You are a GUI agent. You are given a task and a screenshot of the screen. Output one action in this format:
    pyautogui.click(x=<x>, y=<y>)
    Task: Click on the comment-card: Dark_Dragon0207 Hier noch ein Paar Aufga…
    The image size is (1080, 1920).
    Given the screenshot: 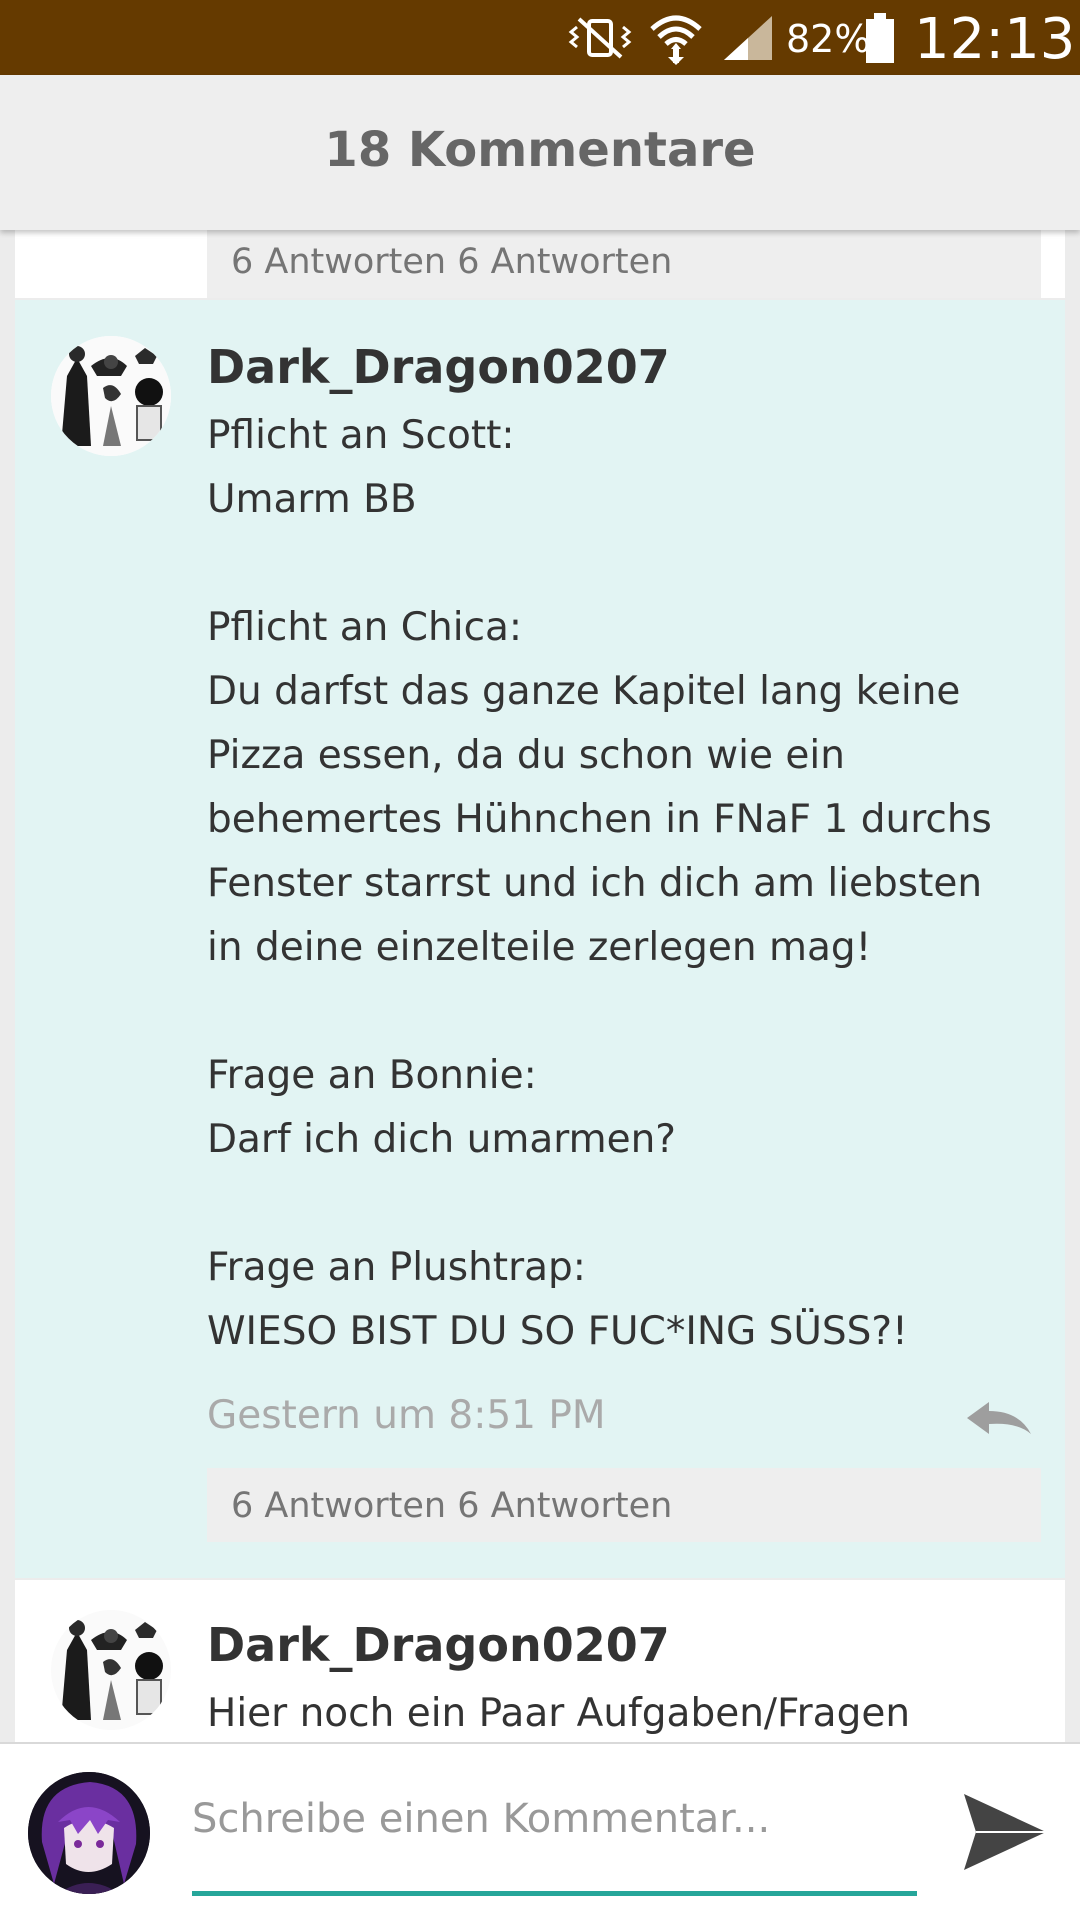 What is the action you would take?
    pyautogui.click(x=540, y=1661)
    